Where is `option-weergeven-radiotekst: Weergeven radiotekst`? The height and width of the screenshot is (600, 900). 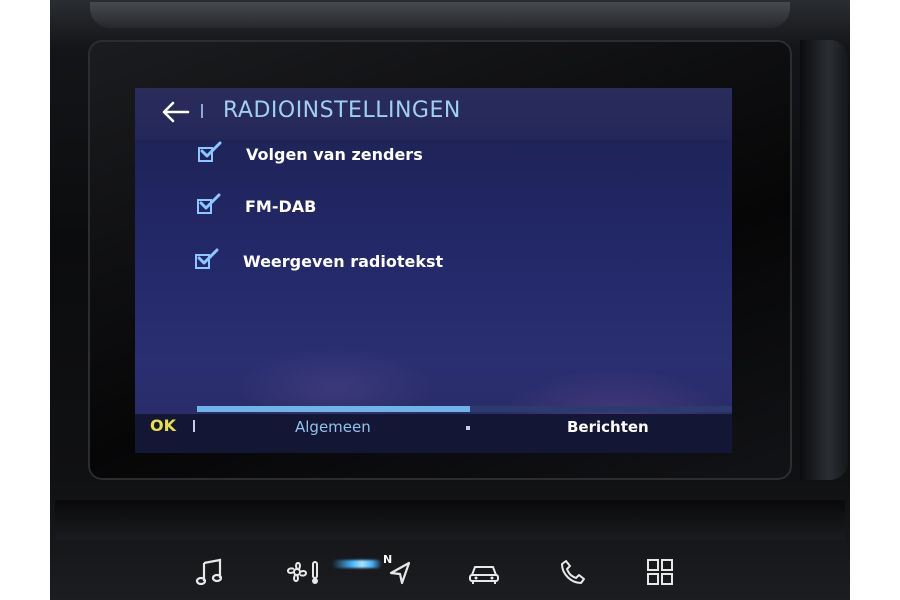 option-weergeven-radiotekst: Weergeven radiotekst is located at coordinates (319, 259).